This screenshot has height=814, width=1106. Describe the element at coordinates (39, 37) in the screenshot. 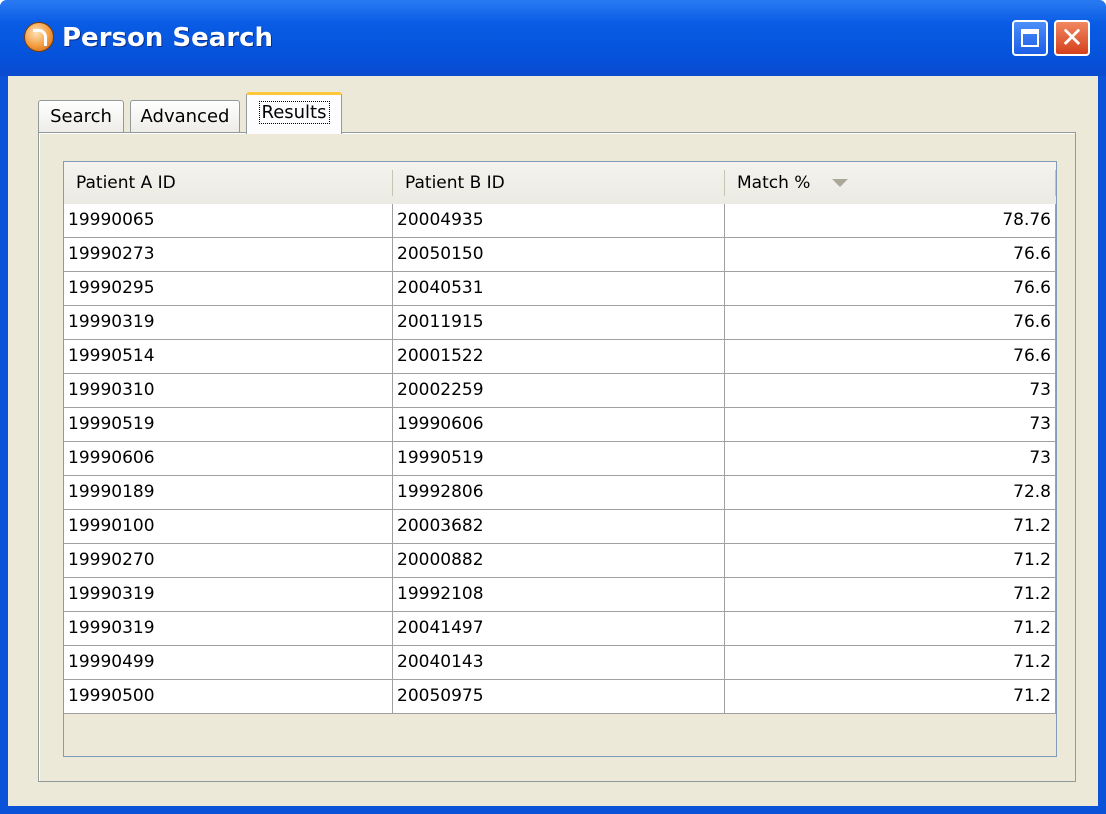

I see `app-logo-icon` at that location.